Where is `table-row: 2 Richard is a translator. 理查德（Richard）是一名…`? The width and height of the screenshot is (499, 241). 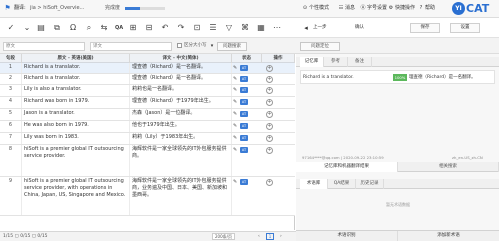
table-row: 2 Richard is a translator. 理查德（Richard）是一名… is located at coordinates (147, 79).